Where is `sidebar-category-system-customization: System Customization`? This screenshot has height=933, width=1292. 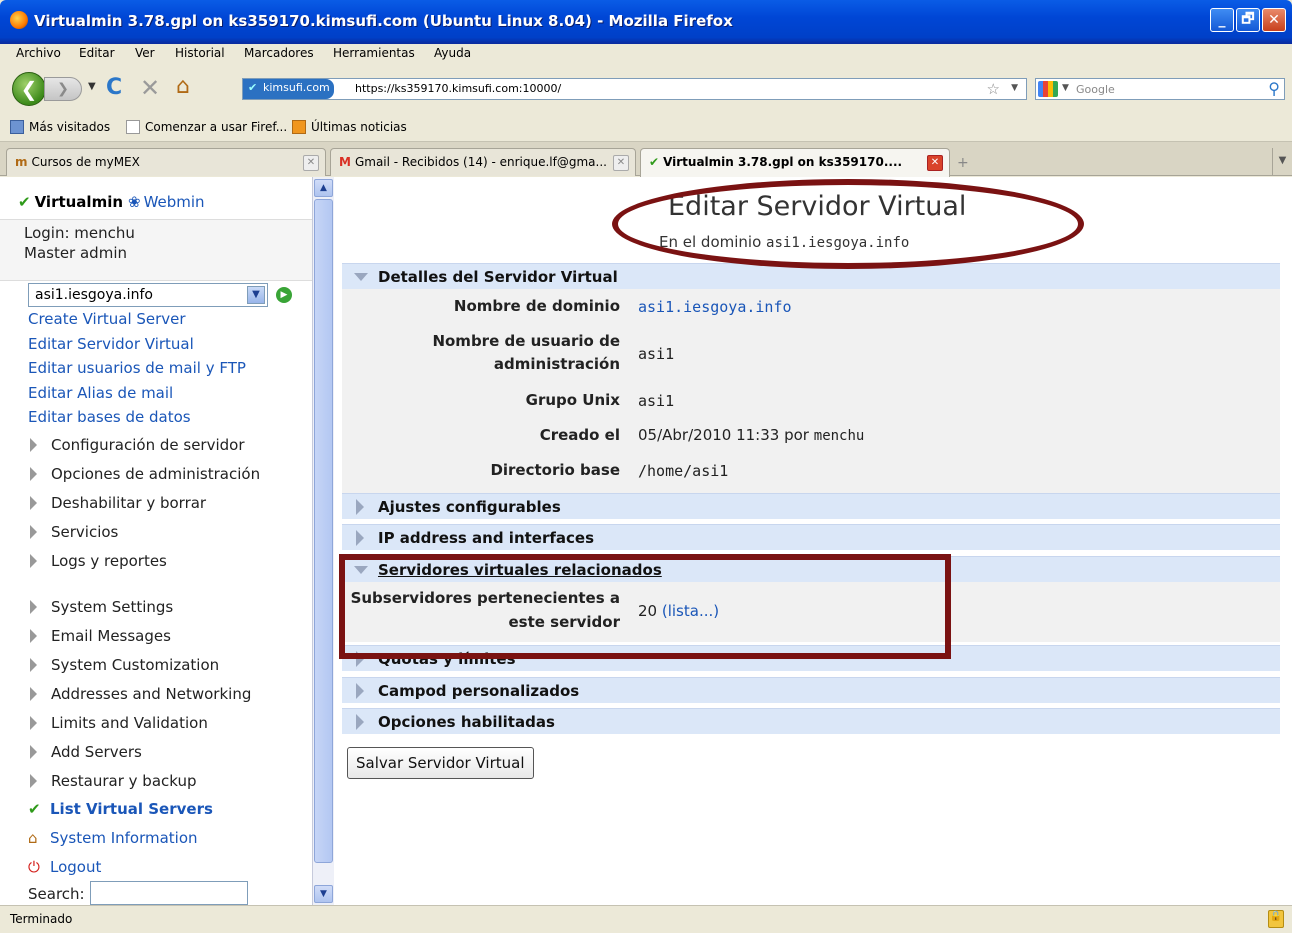 sidebar-category-system-customization: System Customization is located at coordinates (124, 665).